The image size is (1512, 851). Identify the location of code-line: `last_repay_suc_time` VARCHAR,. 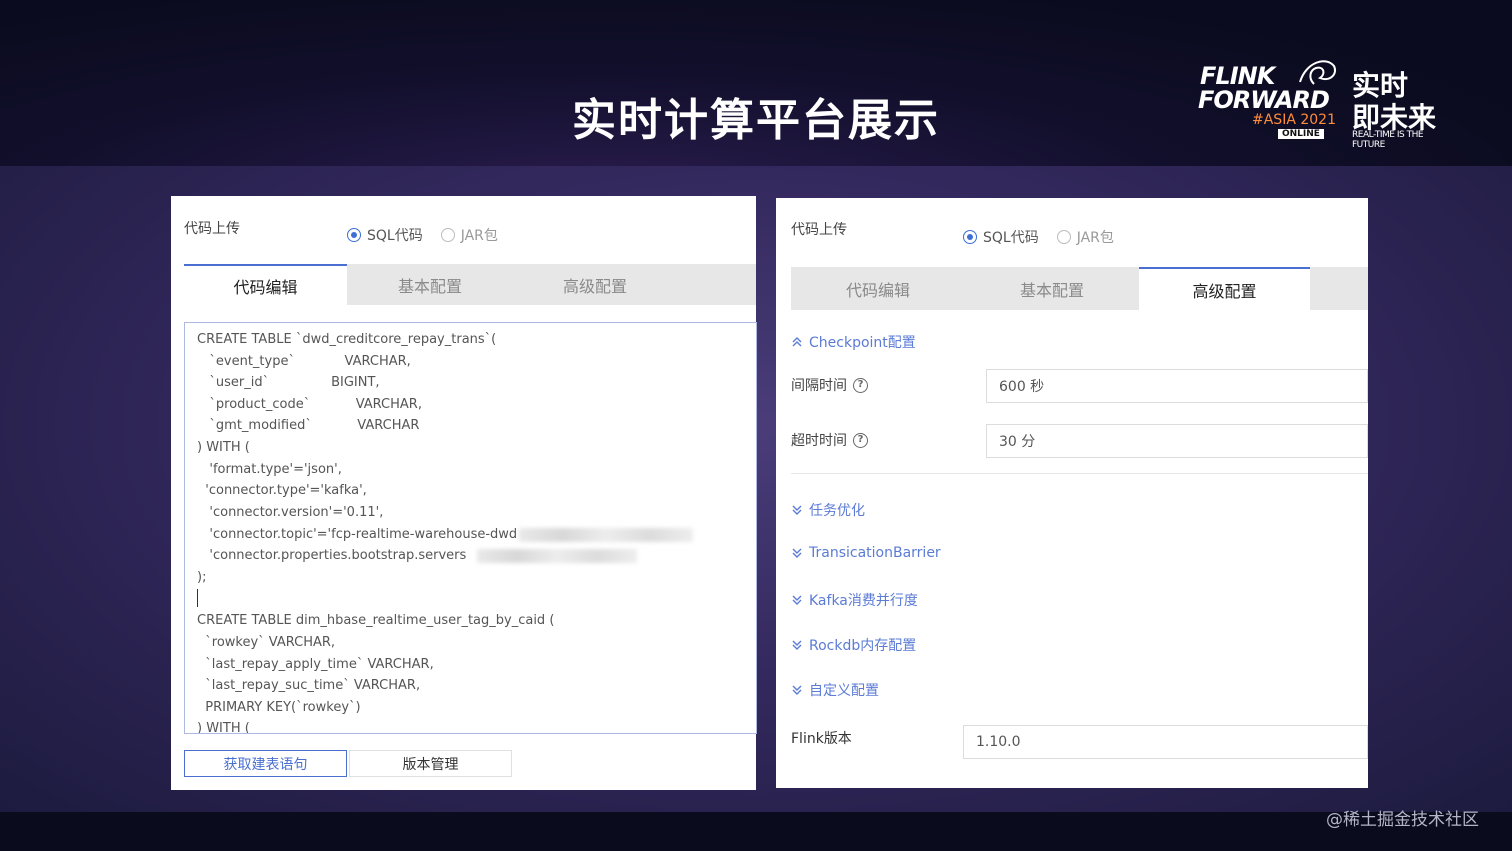
(309, 685).